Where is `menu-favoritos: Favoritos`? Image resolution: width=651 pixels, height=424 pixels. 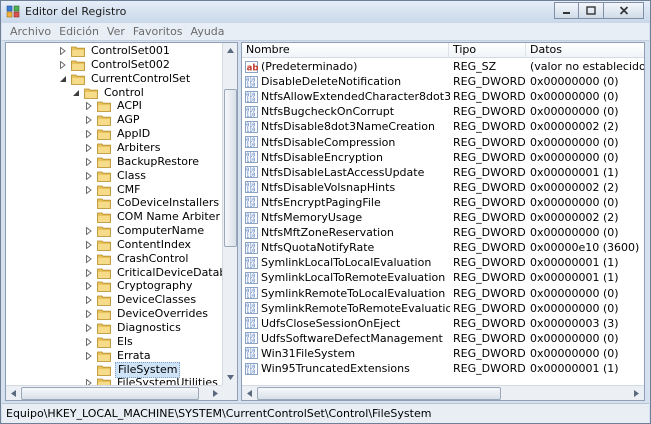 menu-favoritos: Favoritos is located at coordinates (158, 31).